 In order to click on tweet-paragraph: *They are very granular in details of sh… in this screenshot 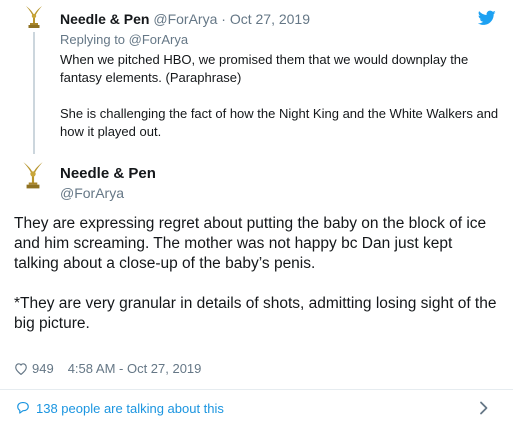, I will do `click(255, 313)`.